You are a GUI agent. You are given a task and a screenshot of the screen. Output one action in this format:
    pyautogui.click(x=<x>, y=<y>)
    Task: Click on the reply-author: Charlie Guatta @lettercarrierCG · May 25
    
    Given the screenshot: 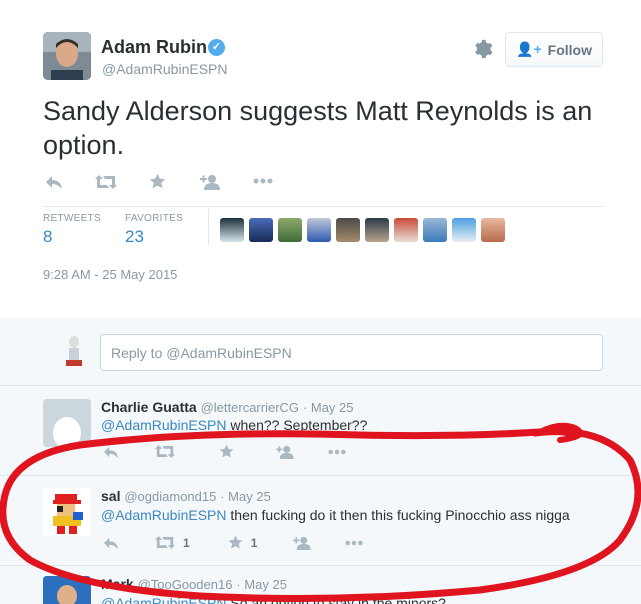 What is the action you would take?
    pyautogui.click(x=227, y=407)
    